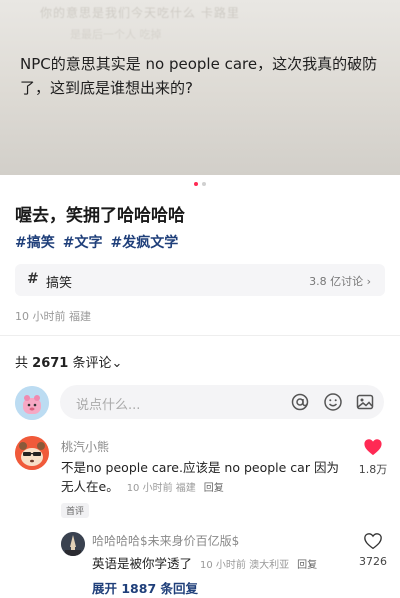 The width and height of the screenshot is (400, 598). I want to click on hashtag-icon: #, so click(33, 279).